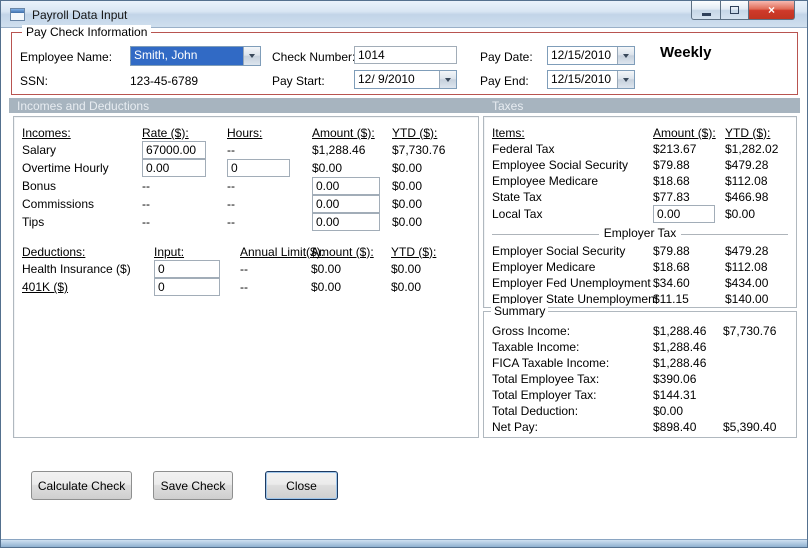  Describe the element at coordinates (544, 267) in the screenshot. I see `tax-row-label: Employer Medicare` at that location.